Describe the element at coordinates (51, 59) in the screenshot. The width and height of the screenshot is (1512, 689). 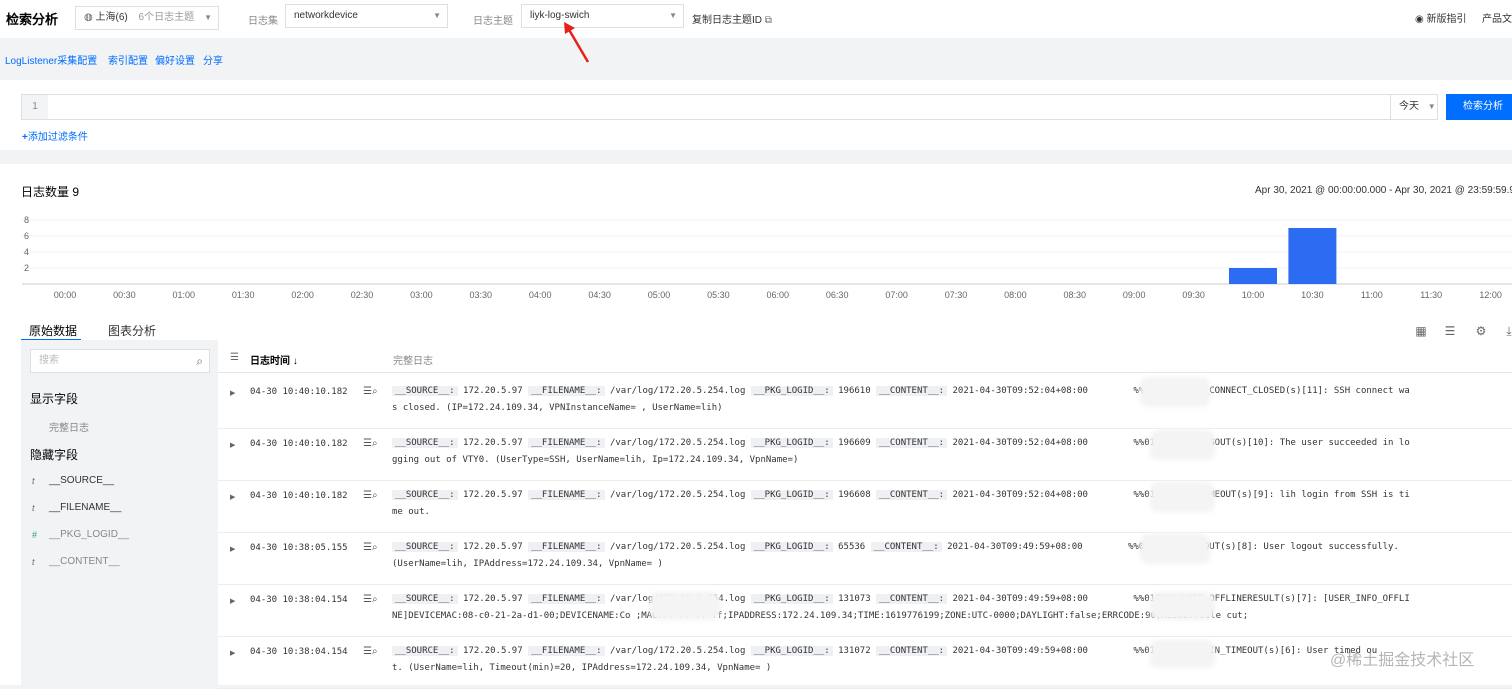
I see `loglistener-config-link: LogListener采集配置` at that location.